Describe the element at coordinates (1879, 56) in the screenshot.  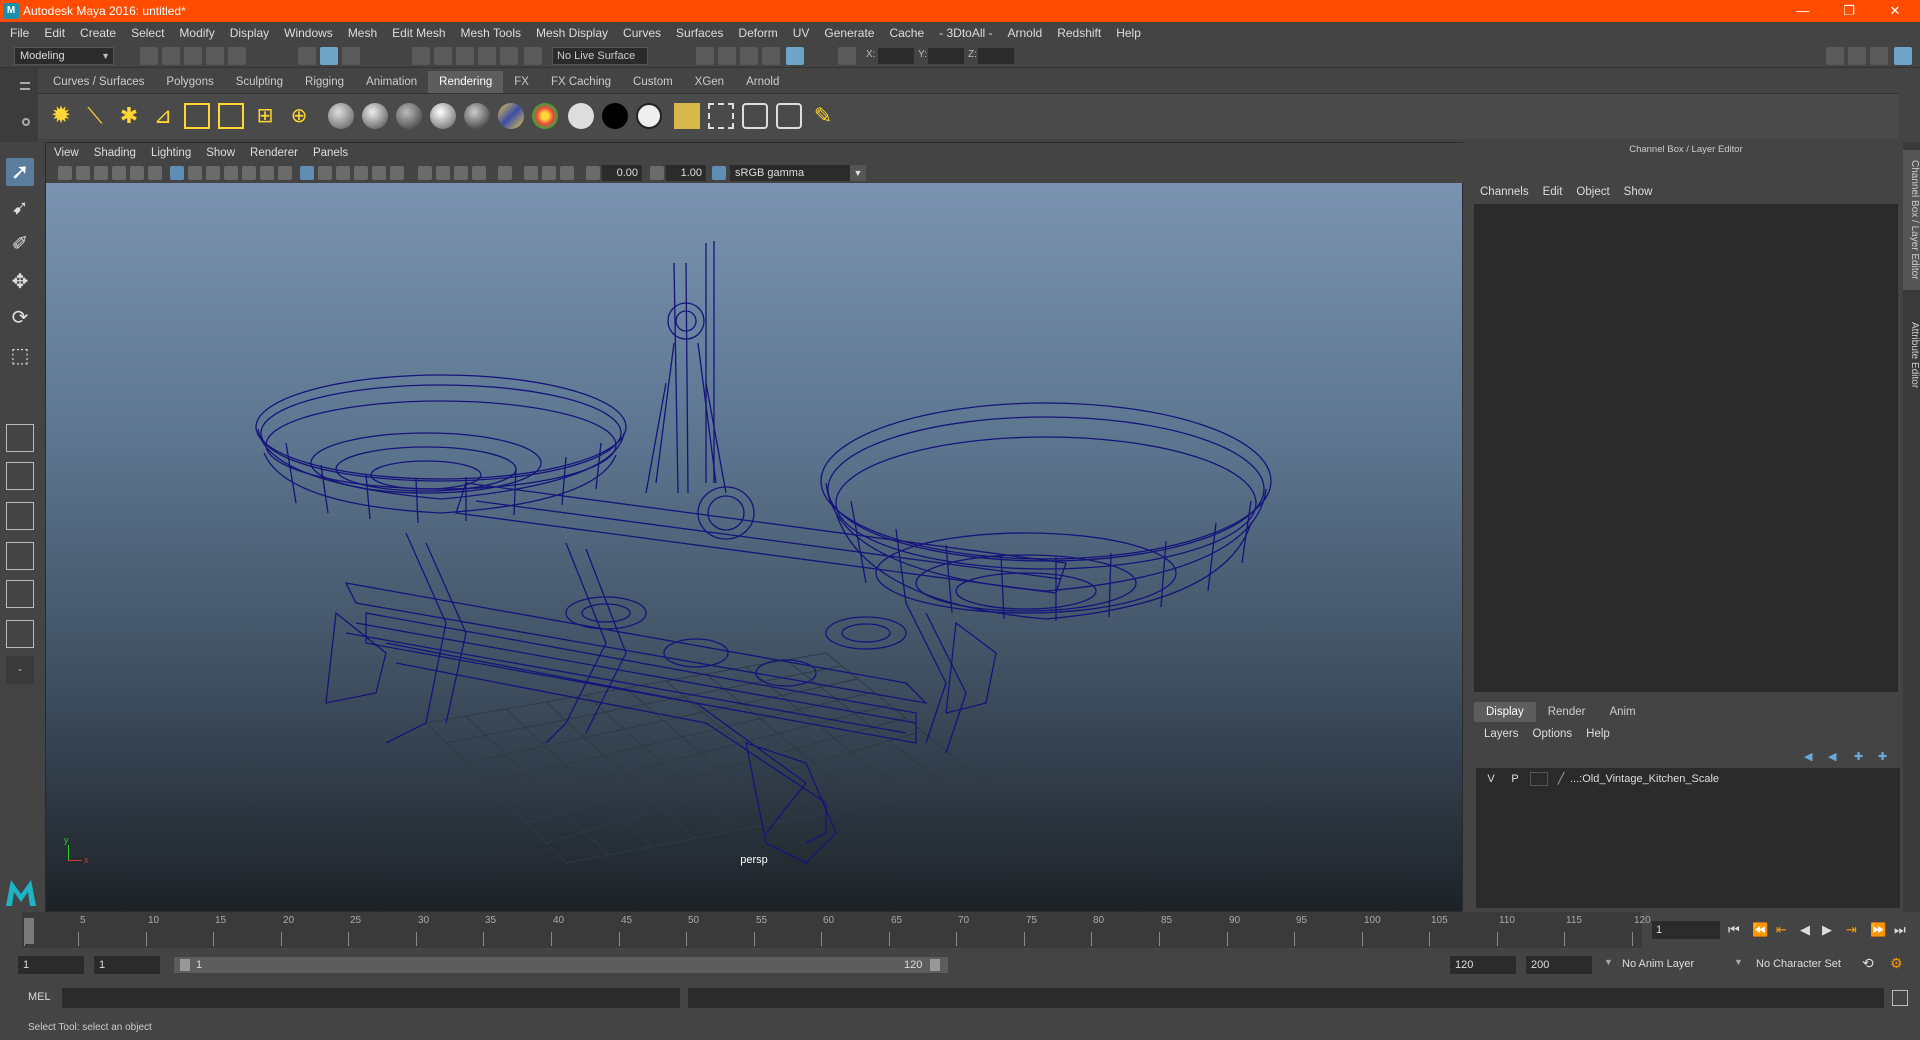
I see `tool-settings-icon` at that location.